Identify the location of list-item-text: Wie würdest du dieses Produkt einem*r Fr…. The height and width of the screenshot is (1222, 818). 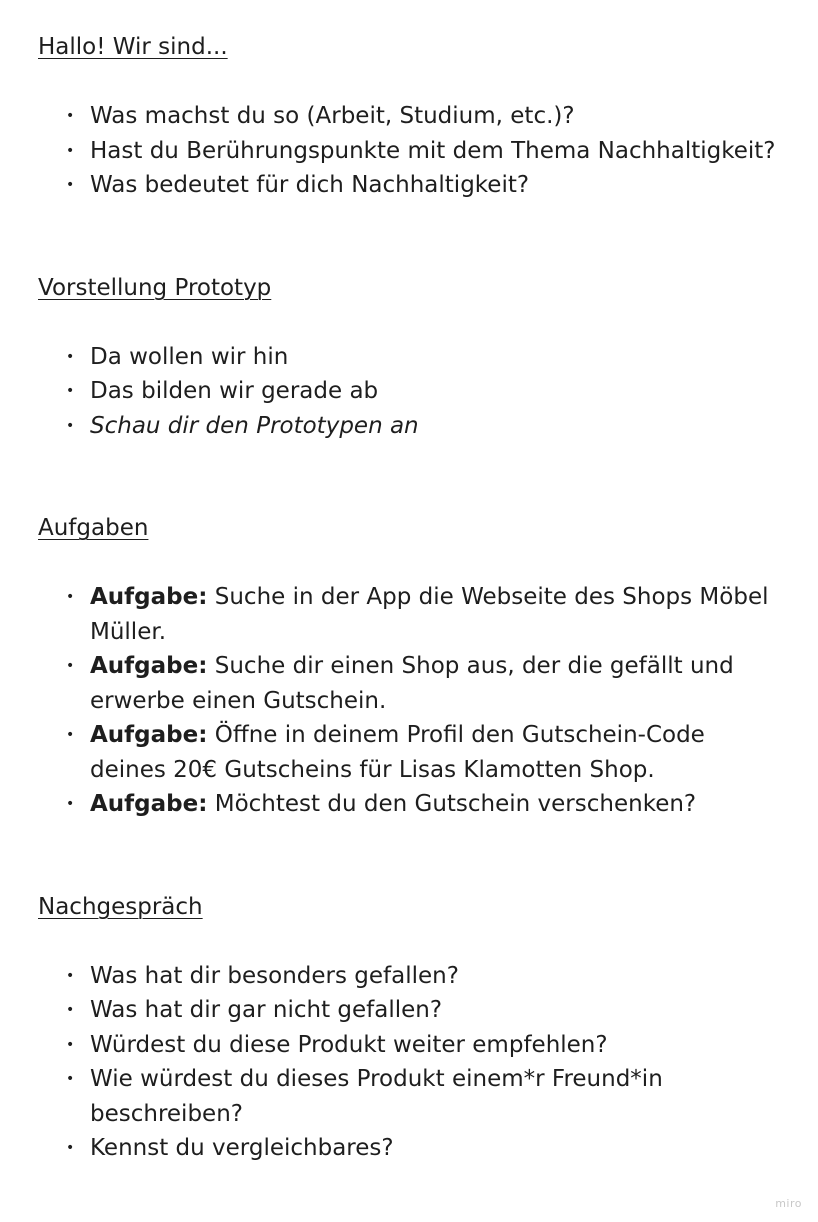
(376, 1096).